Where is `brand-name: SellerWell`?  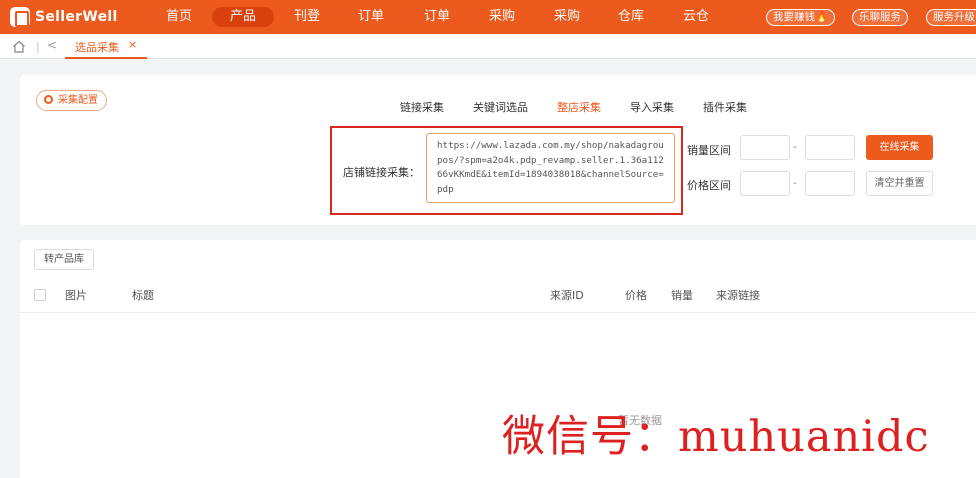 brand-name: SellerWell is located at coordinates (76, 17).